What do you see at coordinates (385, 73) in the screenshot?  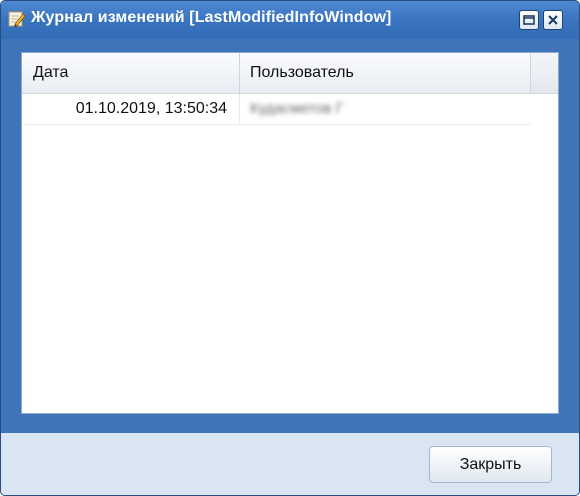 I see `column-header-user: Пользователь` at bounding box center [385, 73].